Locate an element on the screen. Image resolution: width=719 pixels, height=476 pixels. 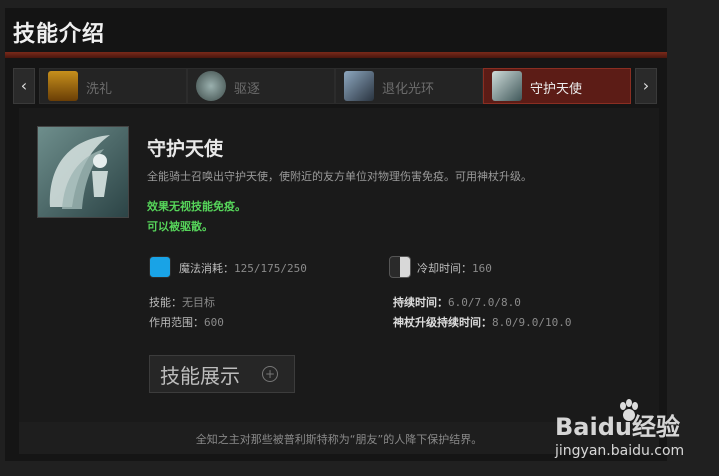
scepter-duration-label: 神杖升级持续时间： is located at coordinates (442, 322).